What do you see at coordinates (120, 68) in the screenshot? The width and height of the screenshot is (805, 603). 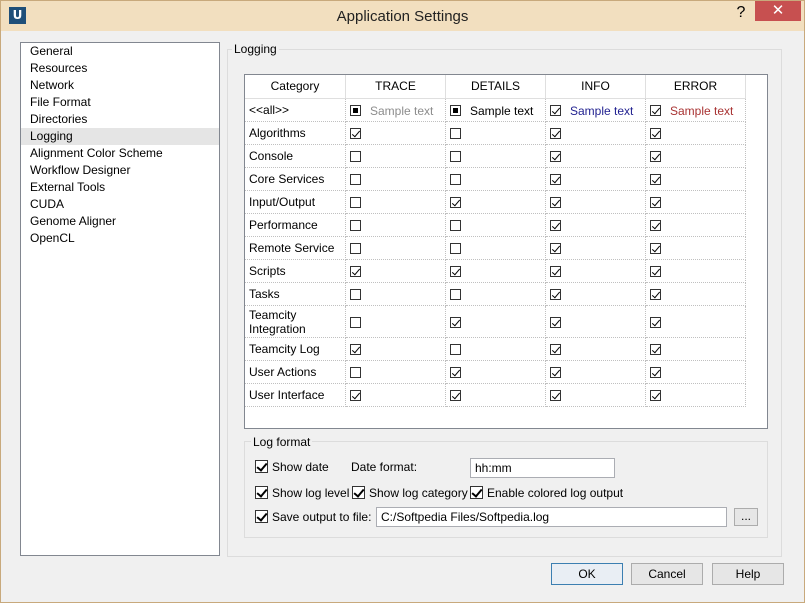 I see `nav-item-resources: Resources` at bounding box center [120, 68].